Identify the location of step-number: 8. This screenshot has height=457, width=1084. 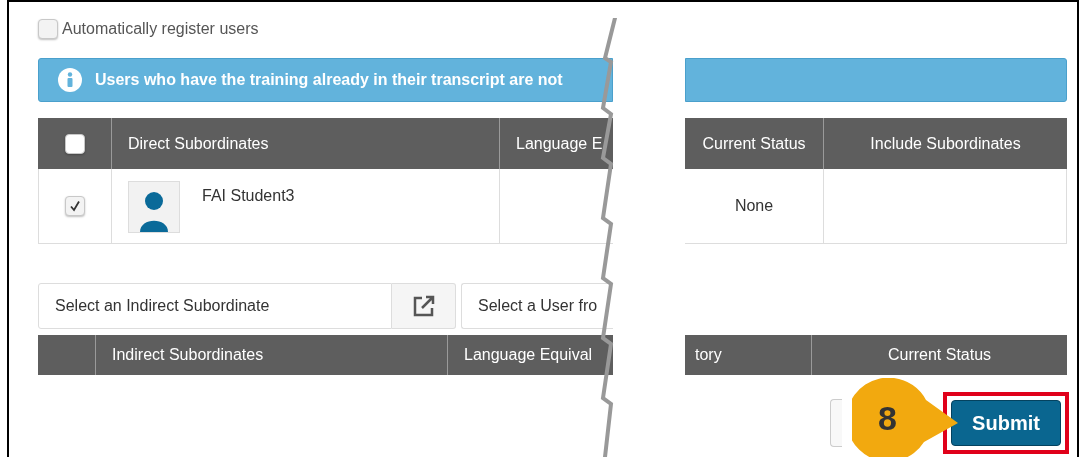
(887, 418).